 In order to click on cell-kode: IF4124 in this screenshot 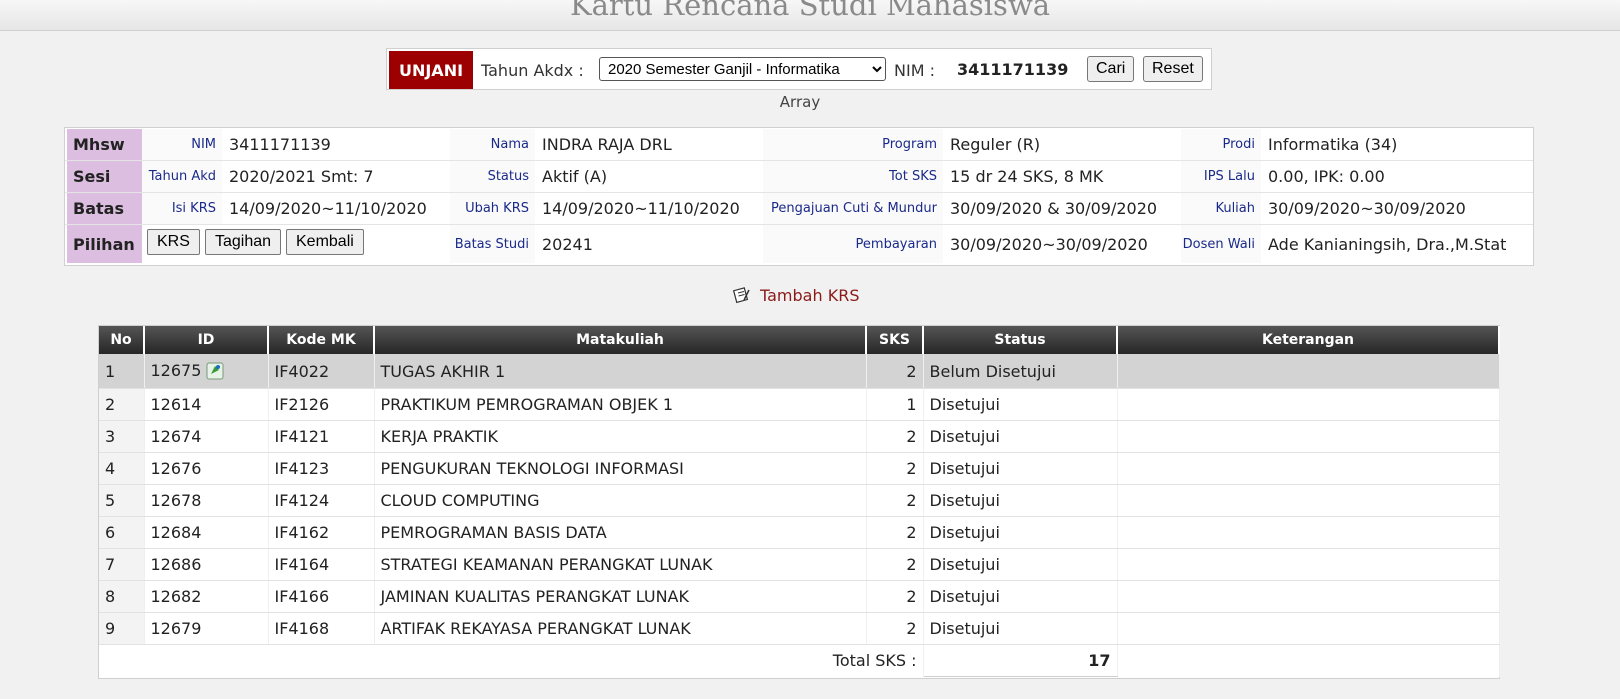, I will do `click(321, 500)`.